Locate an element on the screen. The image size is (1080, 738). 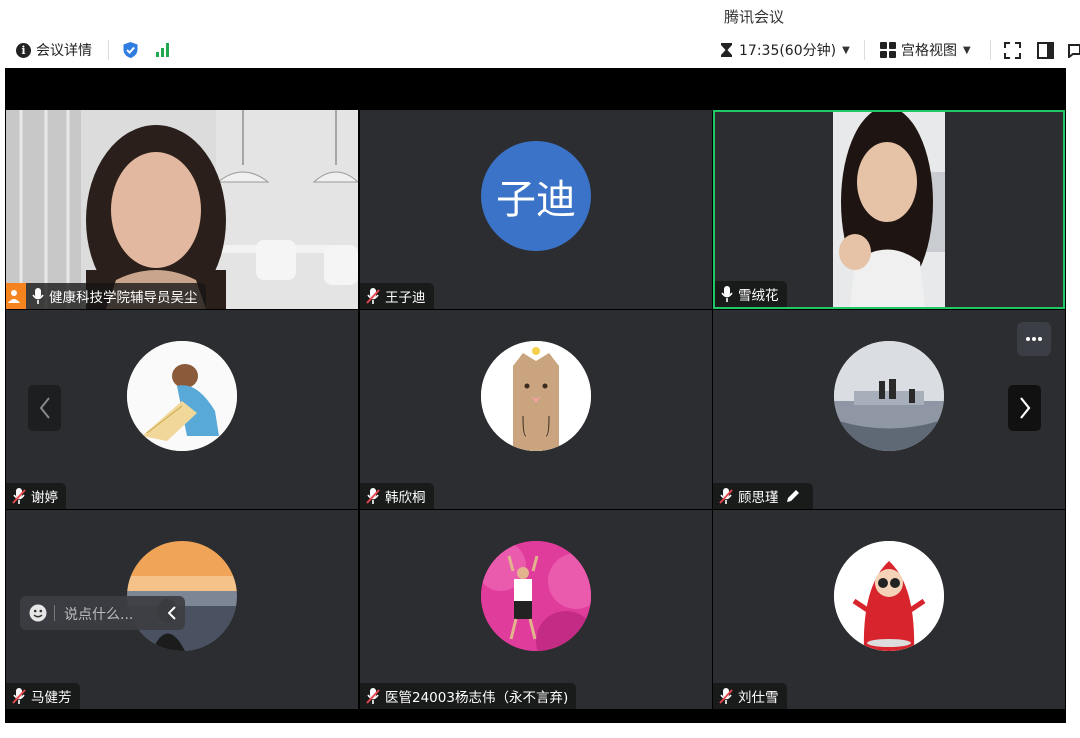
next-page-button is located at coordinates (1024, 408).